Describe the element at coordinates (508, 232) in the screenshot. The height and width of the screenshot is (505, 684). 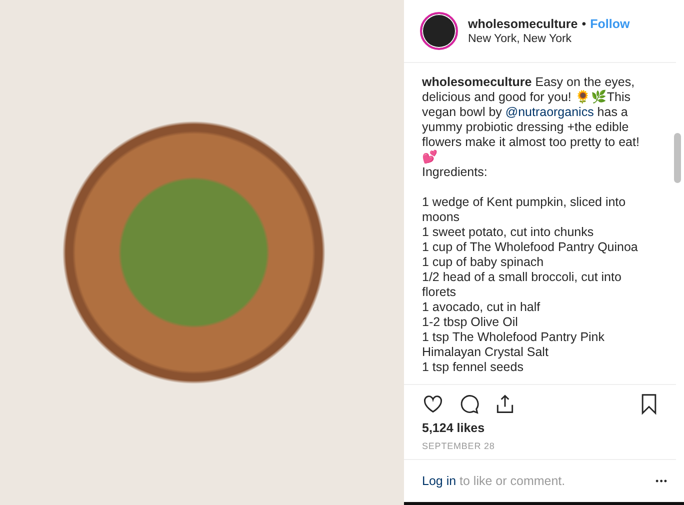
I see `ingredient-line: 1 sweet potato, cut into chunks` at that location.